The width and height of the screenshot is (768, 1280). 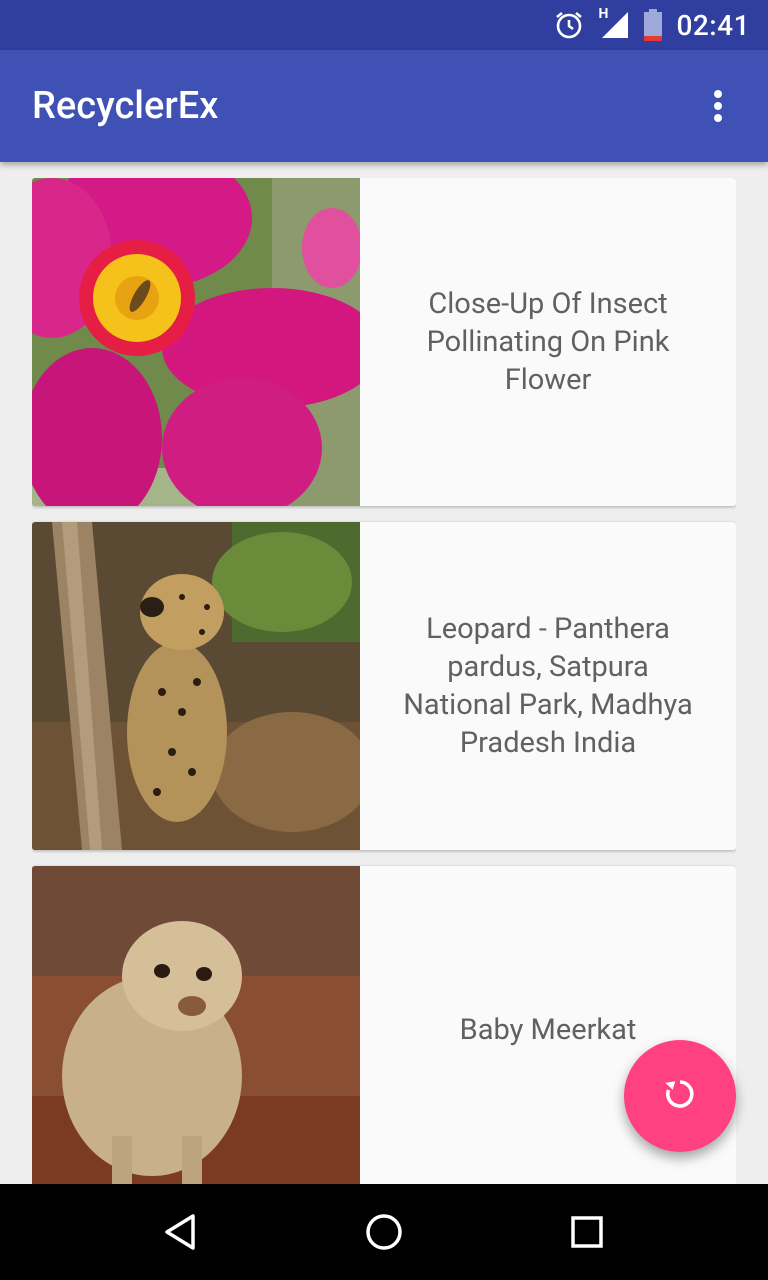 What do you see at coordinates (384, 106) in the screenshot?
I see `app-bar: RecyclerEx` at bounding box center [384, 106].